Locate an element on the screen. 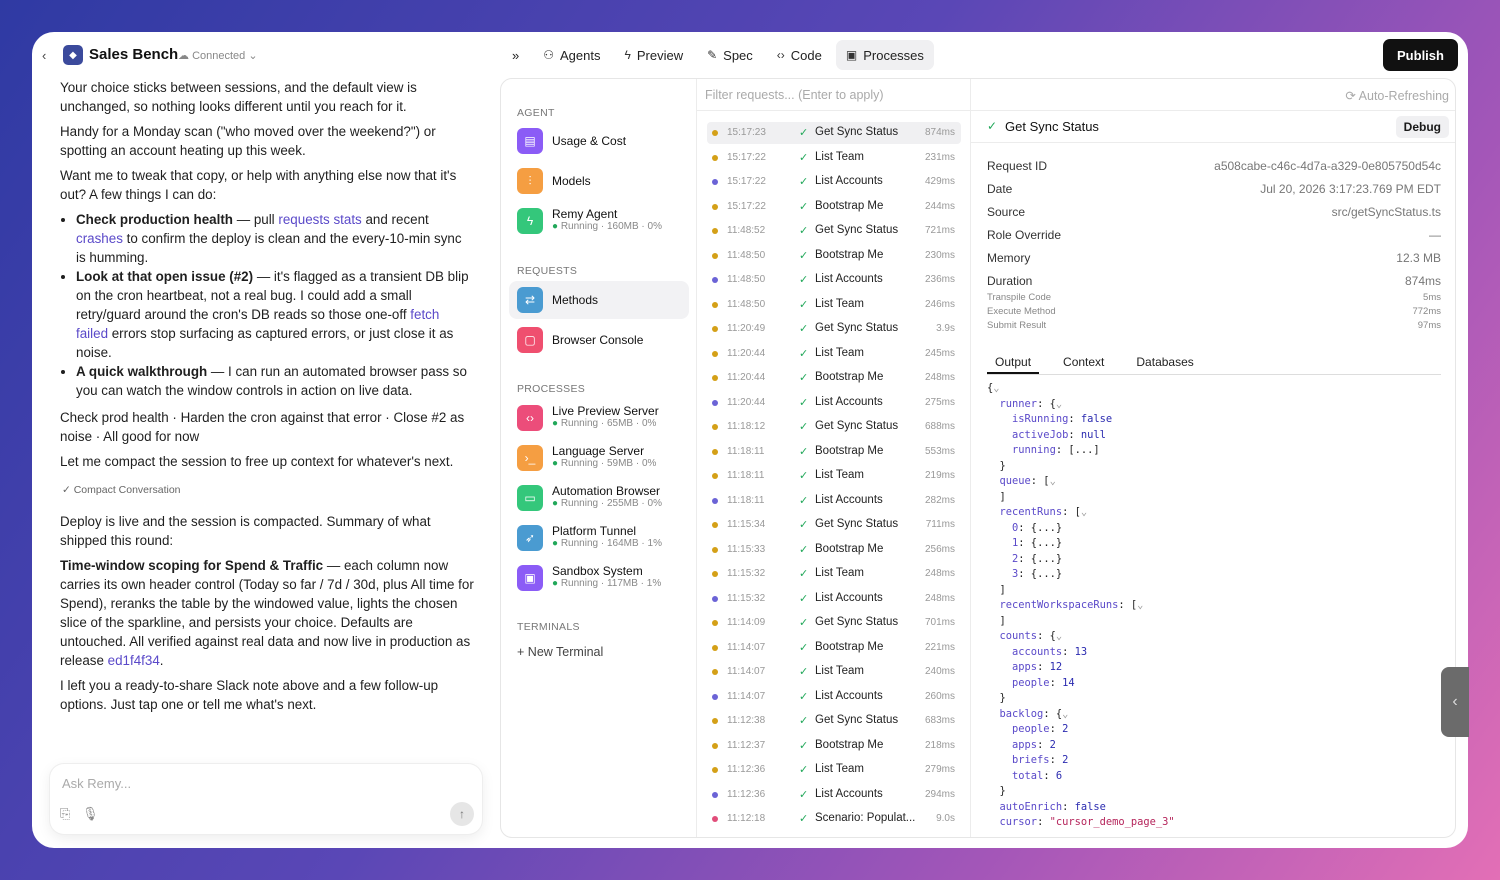 Image resolution: width=1500 pixels, height=880 pixels. request-row: 11:20:49 ✓ Get Sync Status 3.9s is located at coordinates (834, 329).